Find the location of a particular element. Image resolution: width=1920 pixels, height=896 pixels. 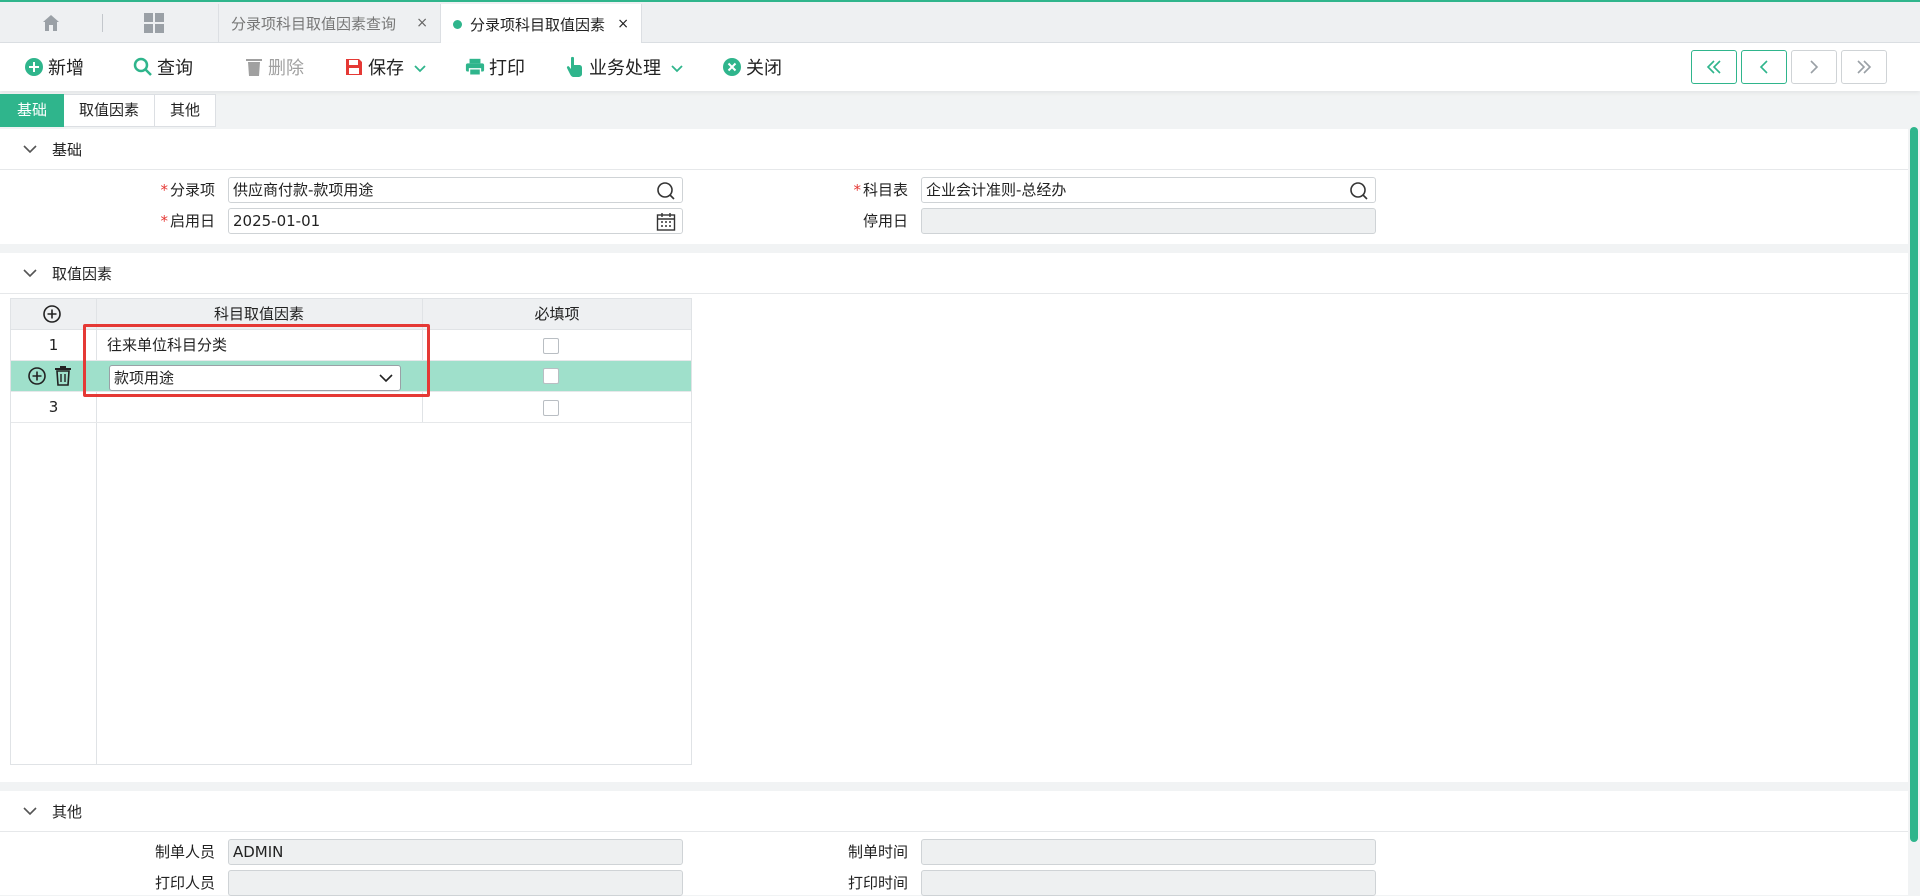

save-icon is located at coordinates (354, 67).